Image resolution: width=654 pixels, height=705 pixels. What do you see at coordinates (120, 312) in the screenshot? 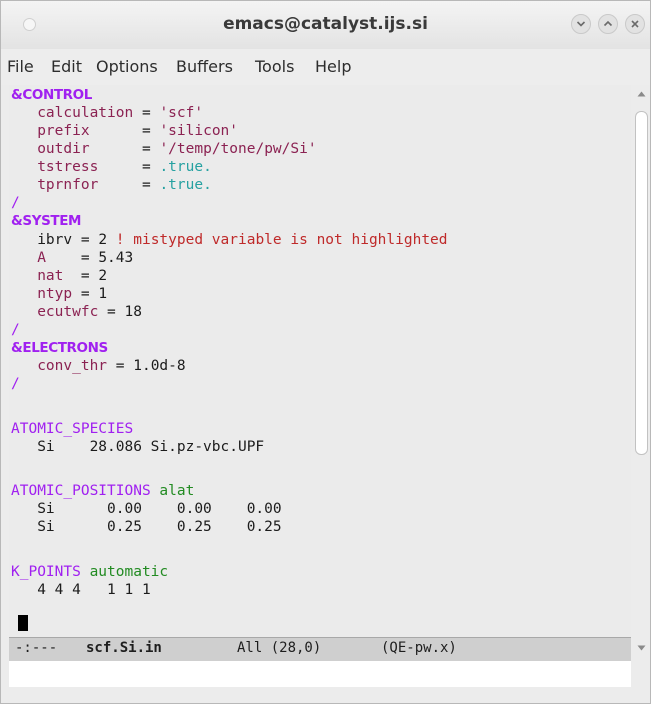
I see `assign-op: = 18` at bounding box center [120, 312].